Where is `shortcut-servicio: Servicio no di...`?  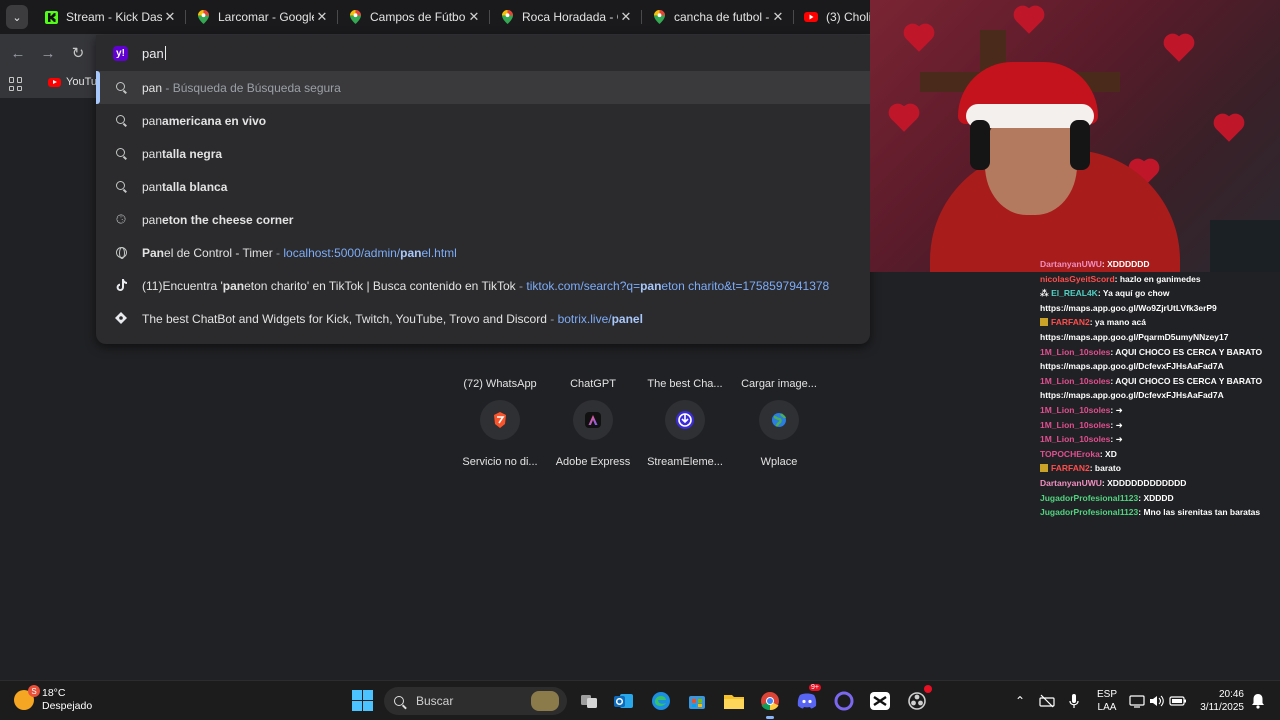
shortcut-servicio: Servicio no di... is located at coordinates (500, 434).